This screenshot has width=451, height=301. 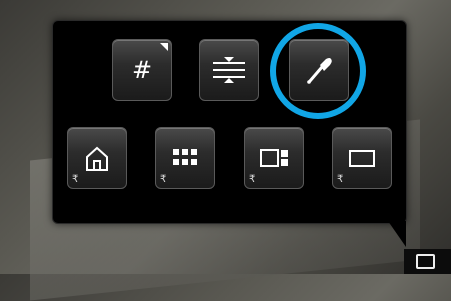 I want to click on grid-button: #, so click(x=142, y=70).